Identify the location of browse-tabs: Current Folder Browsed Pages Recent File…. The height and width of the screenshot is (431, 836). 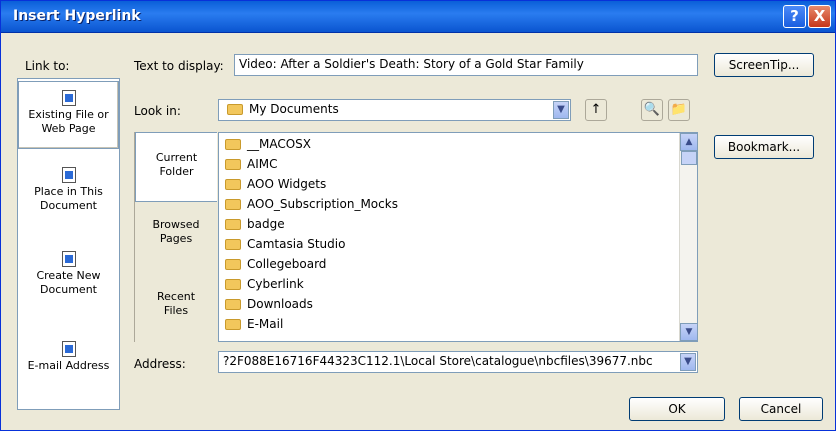
(175, 237).